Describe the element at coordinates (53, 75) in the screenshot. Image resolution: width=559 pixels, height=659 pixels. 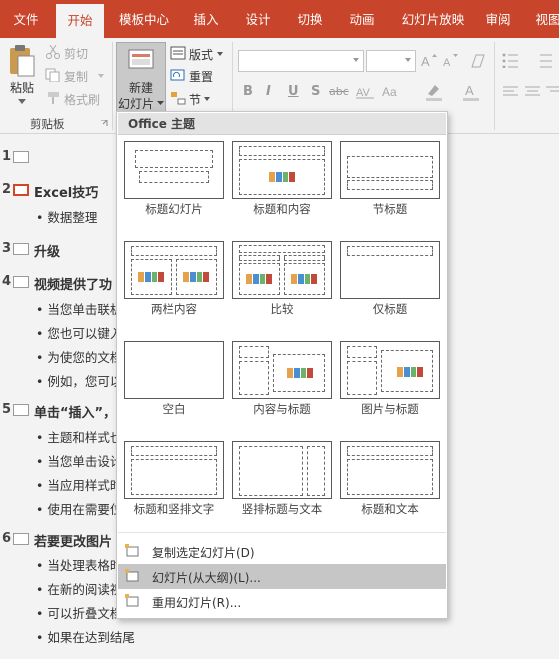
I see `copy-icon` at that location.